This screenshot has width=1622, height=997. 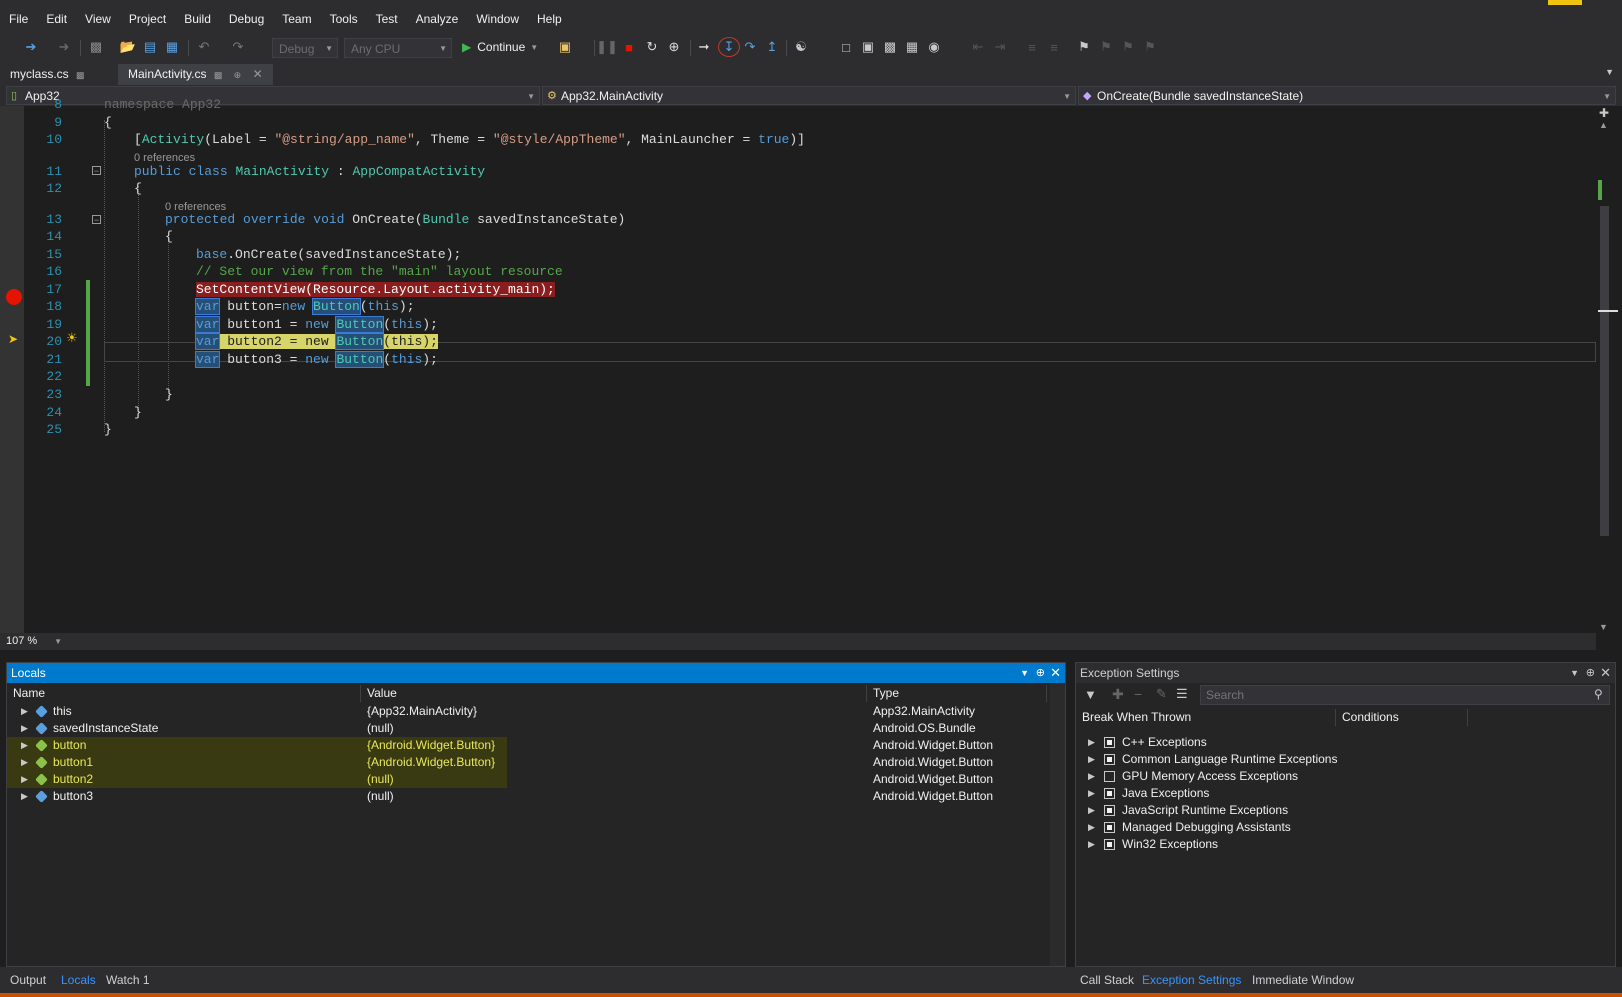 What do you see at coordinates (1057, 824) in the screenshot?
I see `locals-scrollbar` at bounding box center [1057, 824].